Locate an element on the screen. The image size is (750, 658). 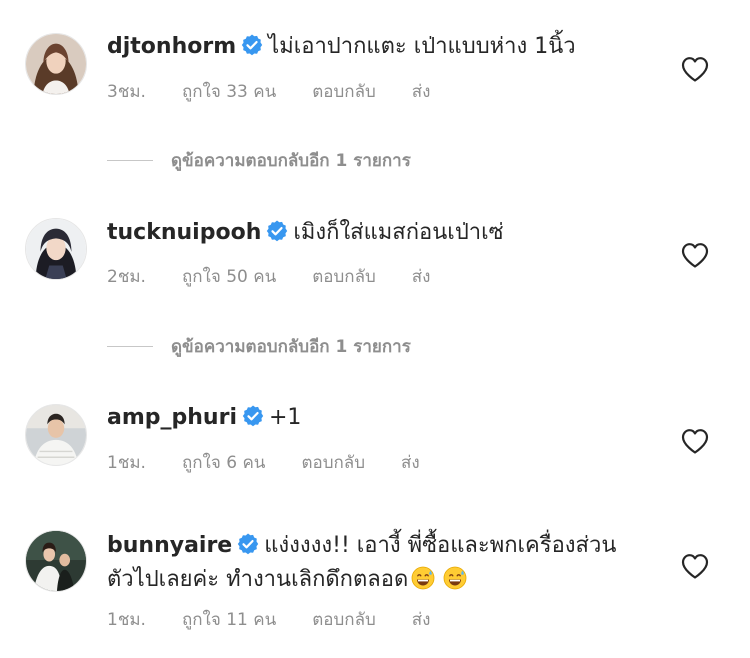
comment-meta: 1ชม. ถูกใจ 11 คน ตอบกลับ ส่ง is located at coordinates (286, 619).